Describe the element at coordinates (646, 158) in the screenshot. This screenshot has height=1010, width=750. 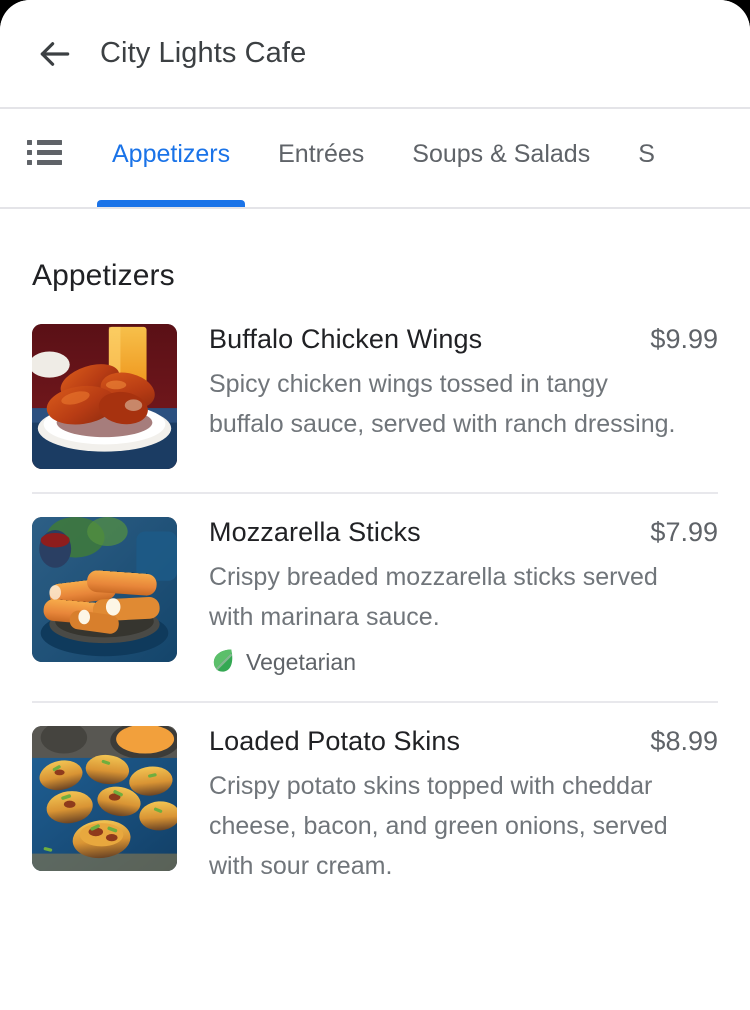
I see `tab-sides: S` at that location.